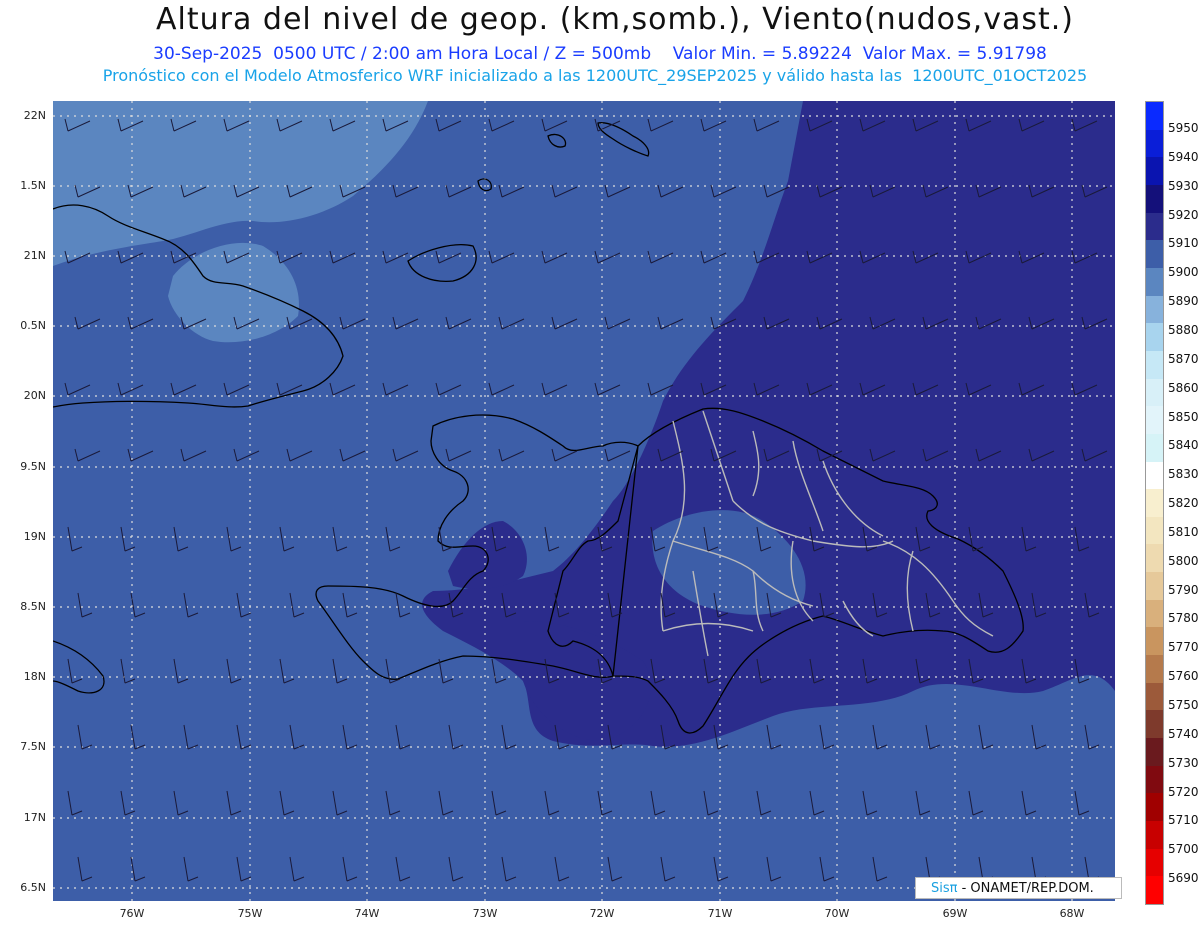 Image resolution: width=1200 pixels, height=927 pixels. Describe the element at coordinates (1183, 849) in the screenshot. I see `colorbar-label: 5700` at that location.